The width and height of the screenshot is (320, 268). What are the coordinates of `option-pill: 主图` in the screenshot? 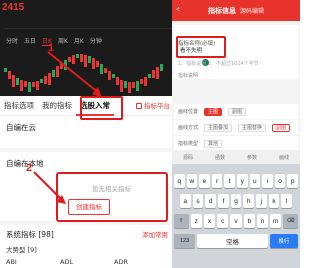 It's located at (213, 111).